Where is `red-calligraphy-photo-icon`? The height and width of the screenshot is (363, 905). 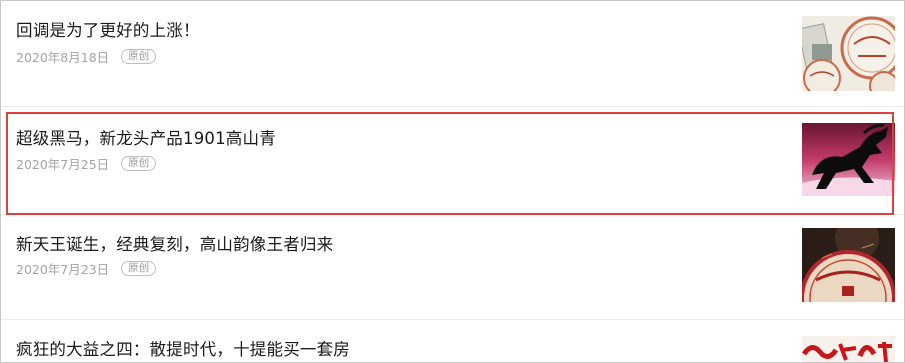
red-calligraphy-photo-icon is located at coordinates (848, 349).